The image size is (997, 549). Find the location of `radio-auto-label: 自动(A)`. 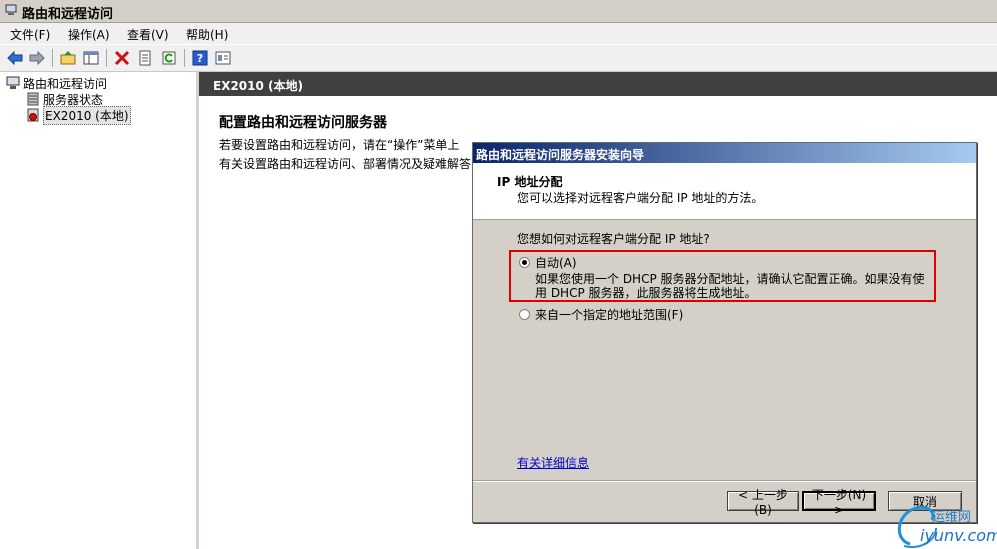

radio-auto-label: 自动(A) is located at coordinates (556, 262).